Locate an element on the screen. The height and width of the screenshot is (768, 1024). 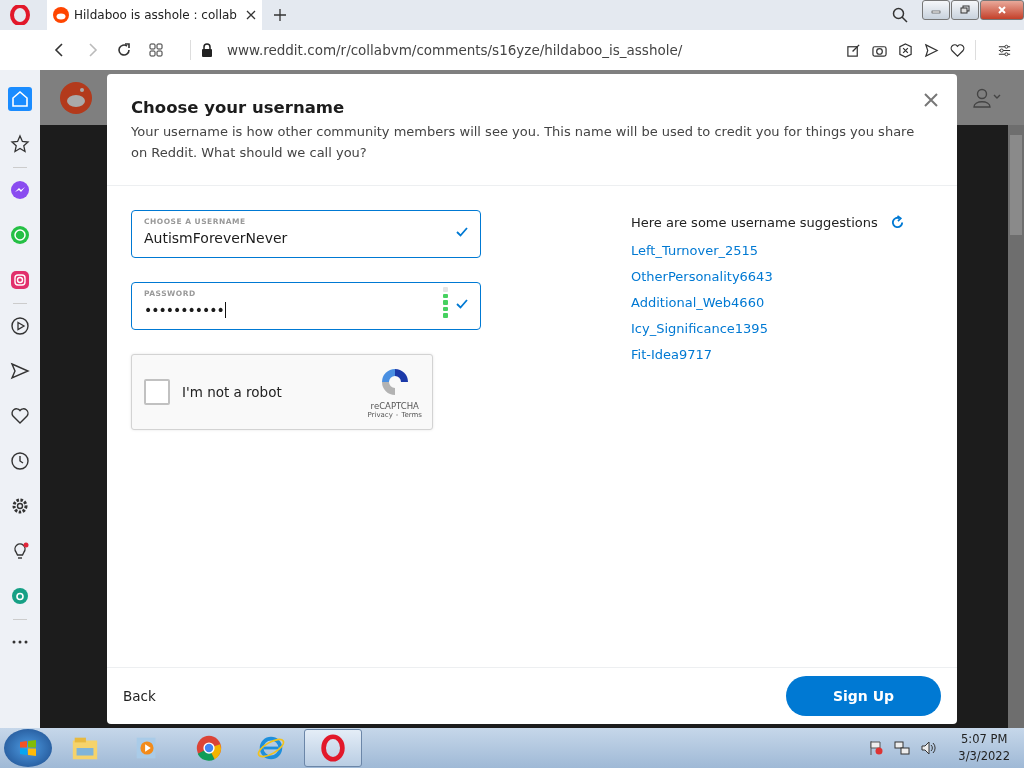
messenger-icon is located at coordinates (20, 190).